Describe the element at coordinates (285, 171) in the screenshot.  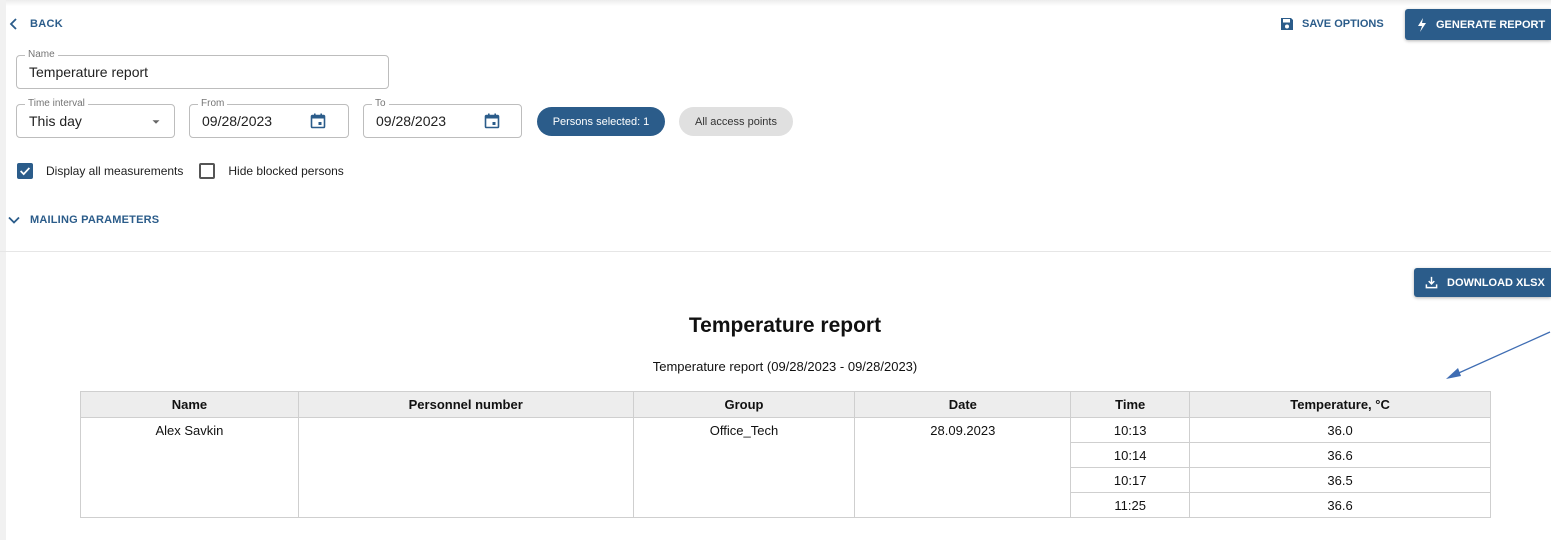
I see `hide-blocked-label: Hide blocked persons` at that location.